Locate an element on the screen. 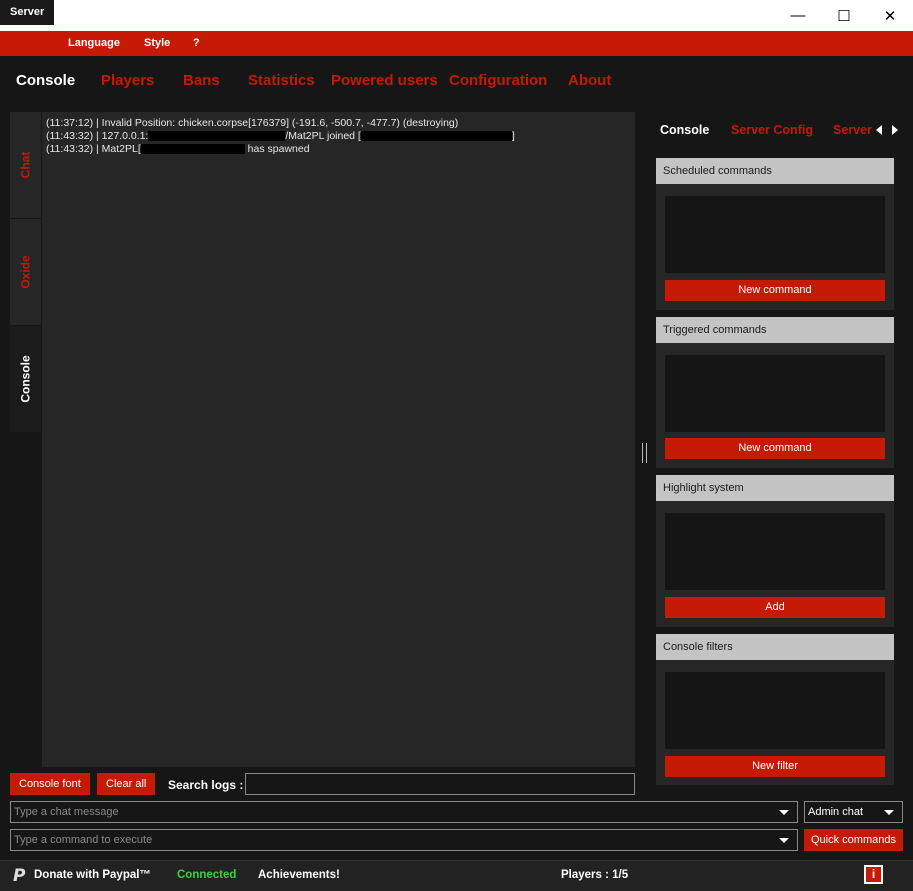 The image size is (913, 891). new-triggered-command-button: New command is located at coordinates (775, 448).